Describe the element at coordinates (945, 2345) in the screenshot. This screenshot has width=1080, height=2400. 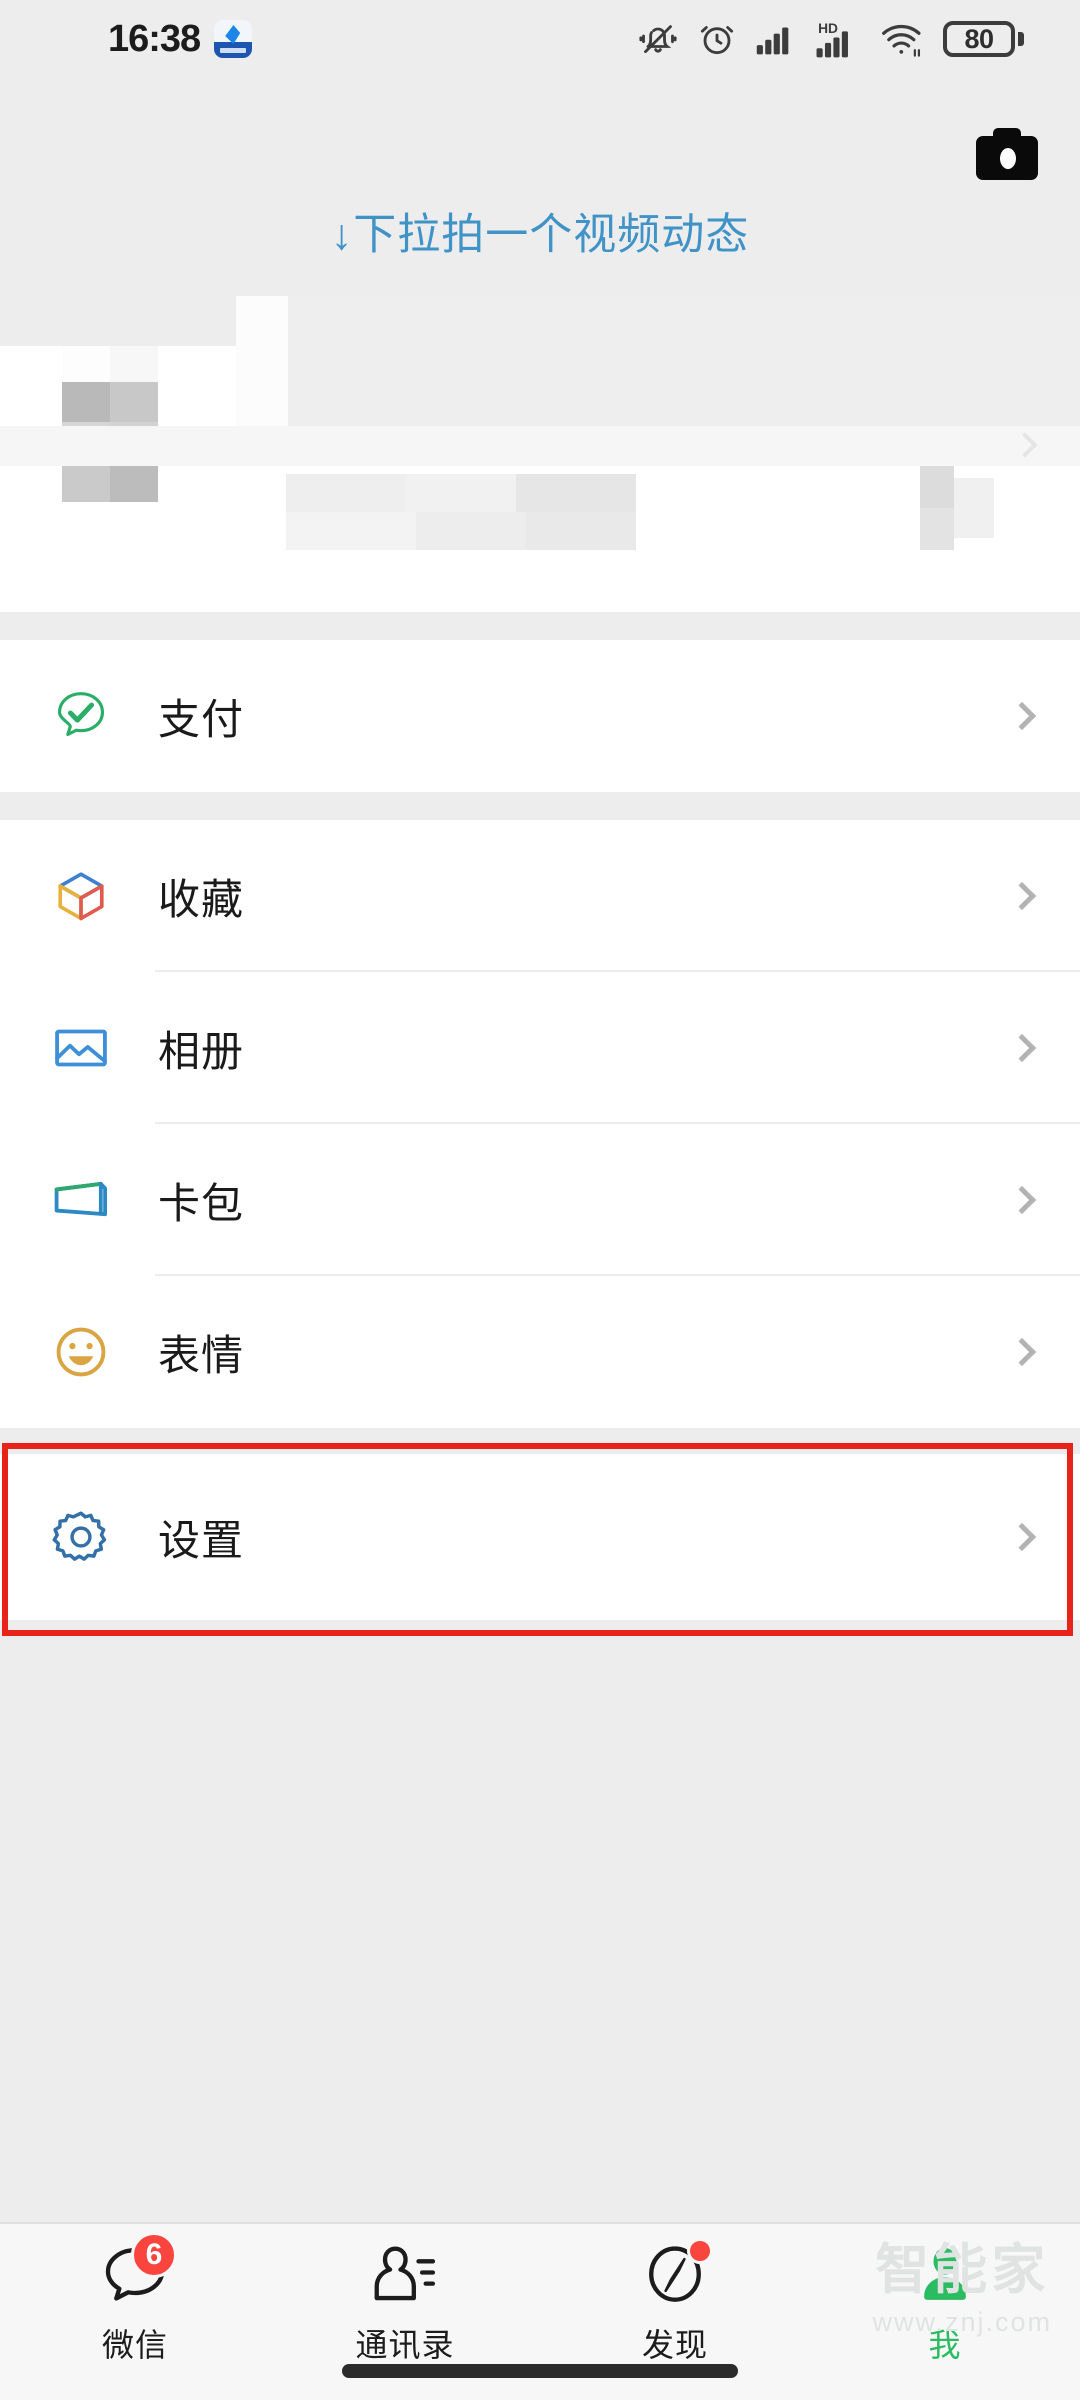
I see `tab-label: 我` at that location.